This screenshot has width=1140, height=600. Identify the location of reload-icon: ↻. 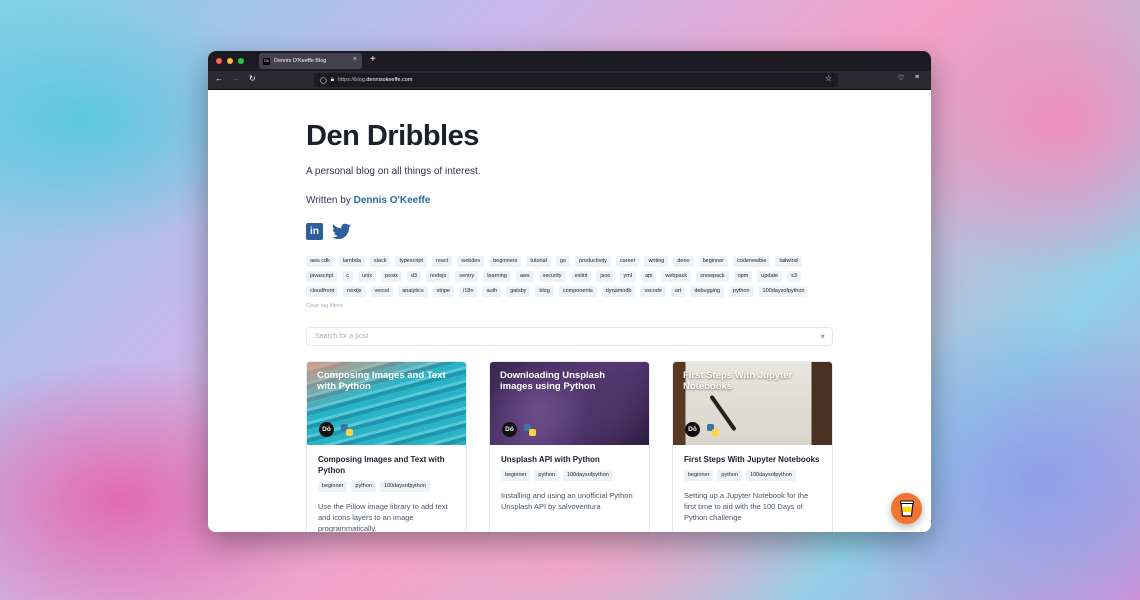
(252, 78).